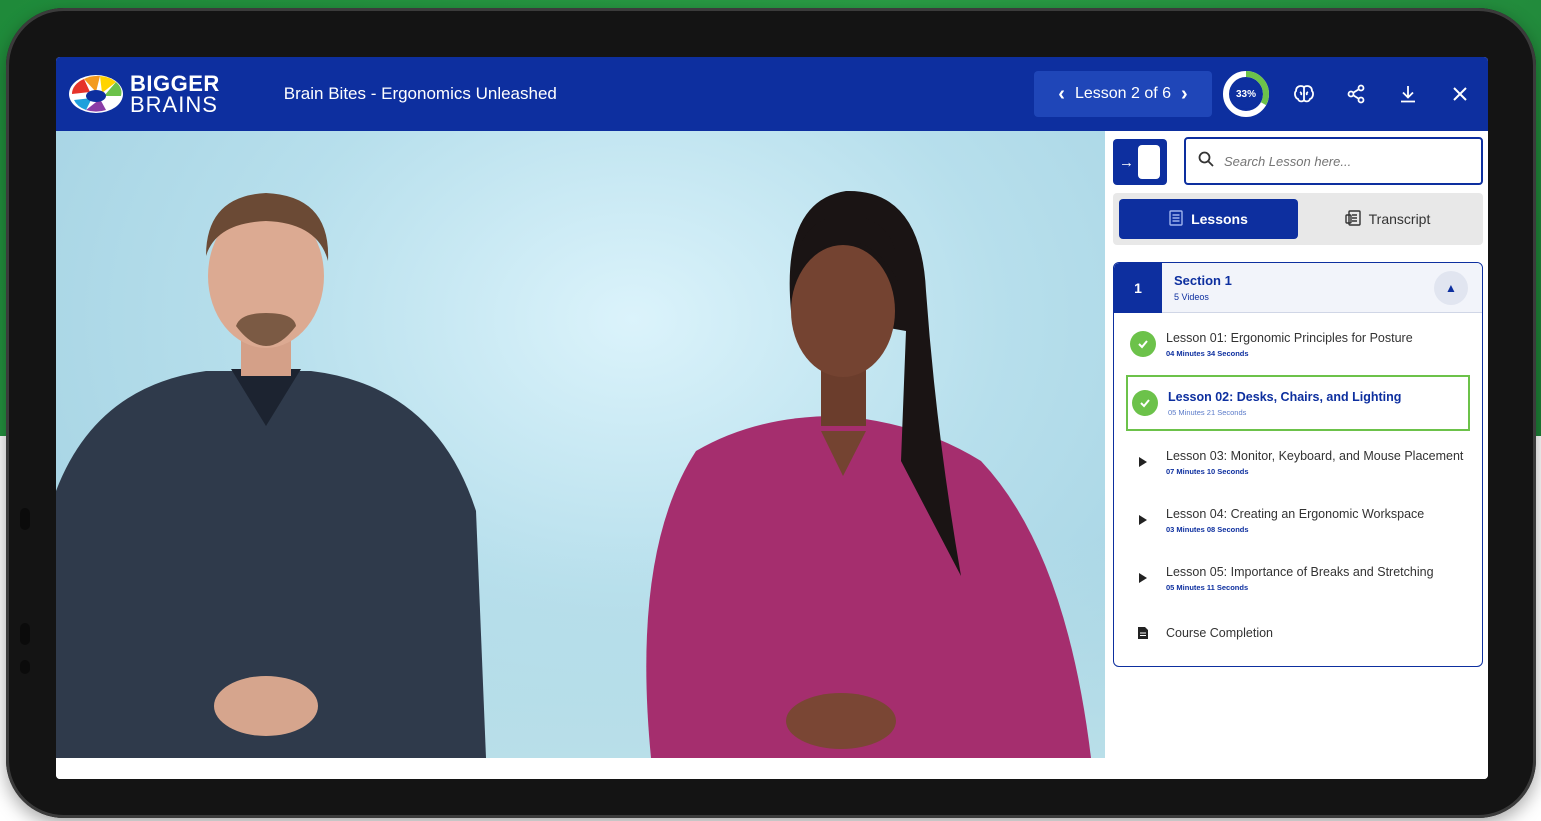  I want to click on course-title: Brain Bites - Ergonomics Unleashed, so click(420, 93).